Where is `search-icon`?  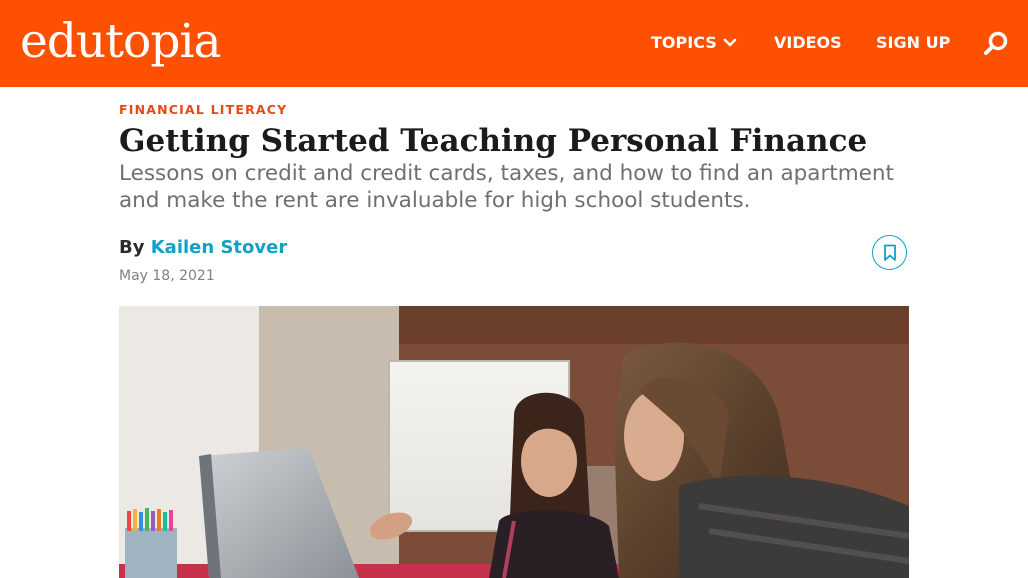
search-icon is located at coordinates (996, 43).